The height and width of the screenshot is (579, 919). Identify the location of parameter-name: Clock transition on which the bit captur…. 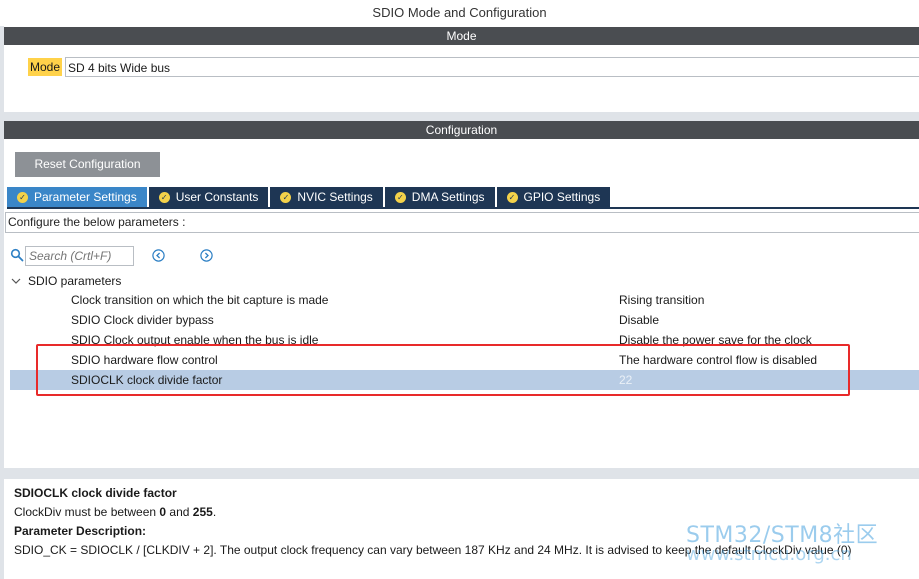
(200, 300).